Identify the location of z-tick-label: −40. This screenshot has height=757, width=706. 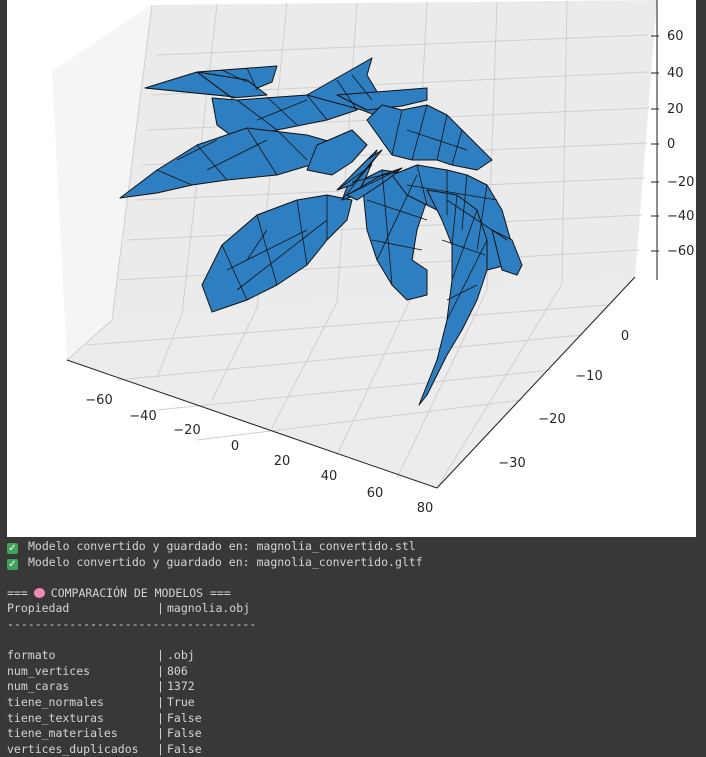
(680, 216).